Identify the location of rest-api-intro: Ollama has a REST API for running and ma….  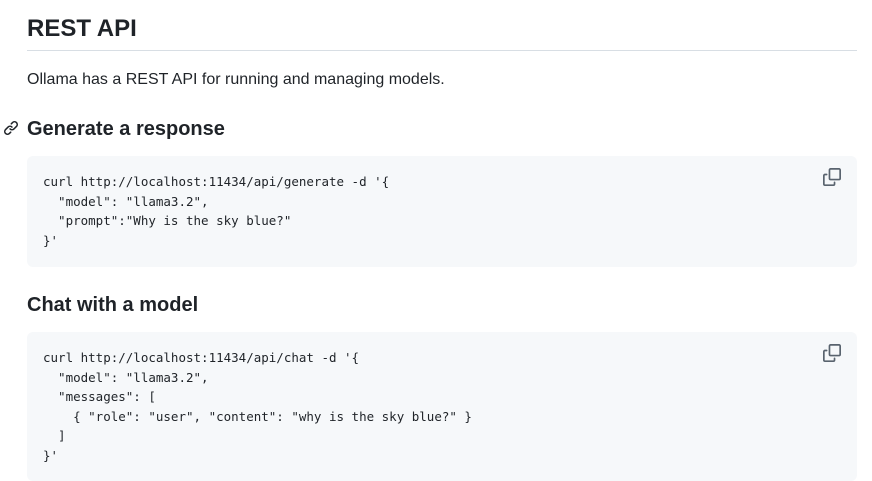
(236, 79).